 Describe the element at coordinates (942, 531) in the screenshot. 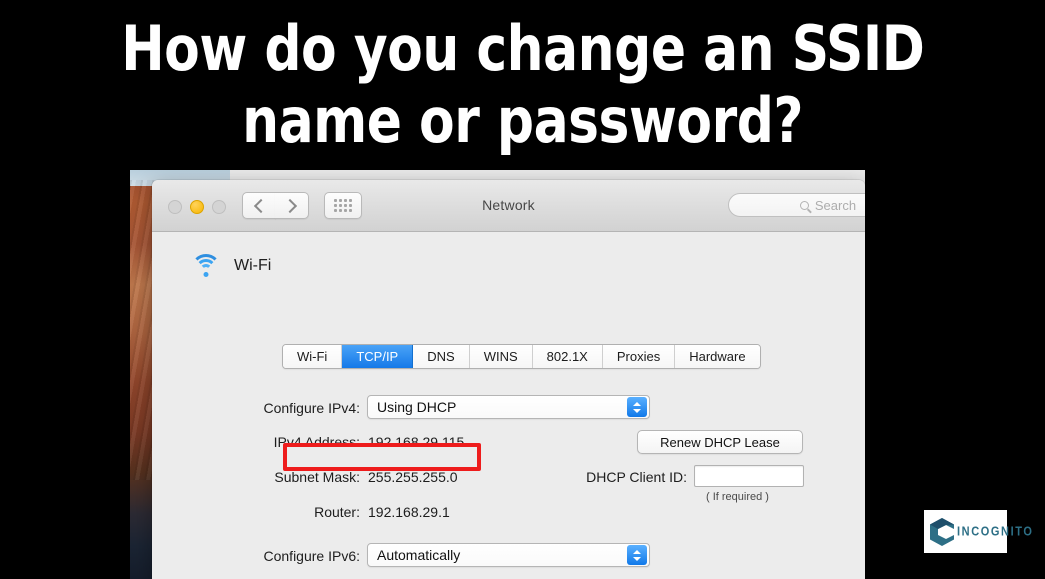

I see `incognito-logo-icon` at that location.